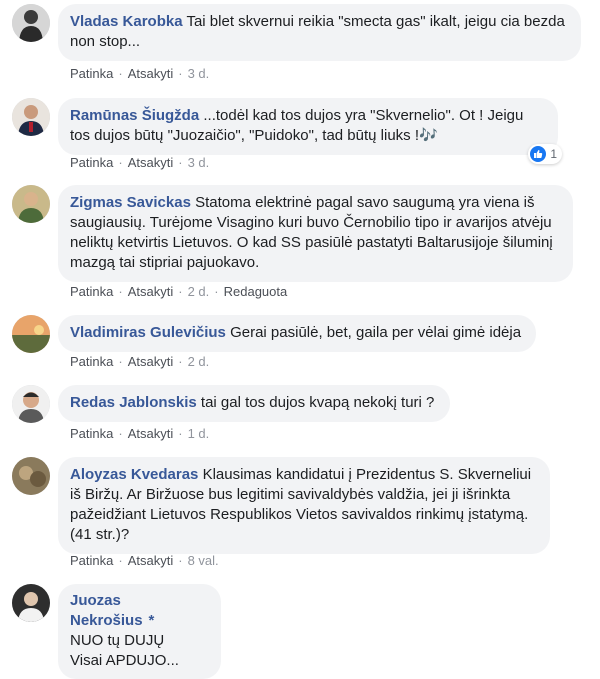 The width and height of the screenshot is (600, 679). What do you see at coordinates (317, 402) in the screenshot?
I see `comment-text: tai gal tos dujos kvapą nekokį turi ?` at bounding box center [317, 402].